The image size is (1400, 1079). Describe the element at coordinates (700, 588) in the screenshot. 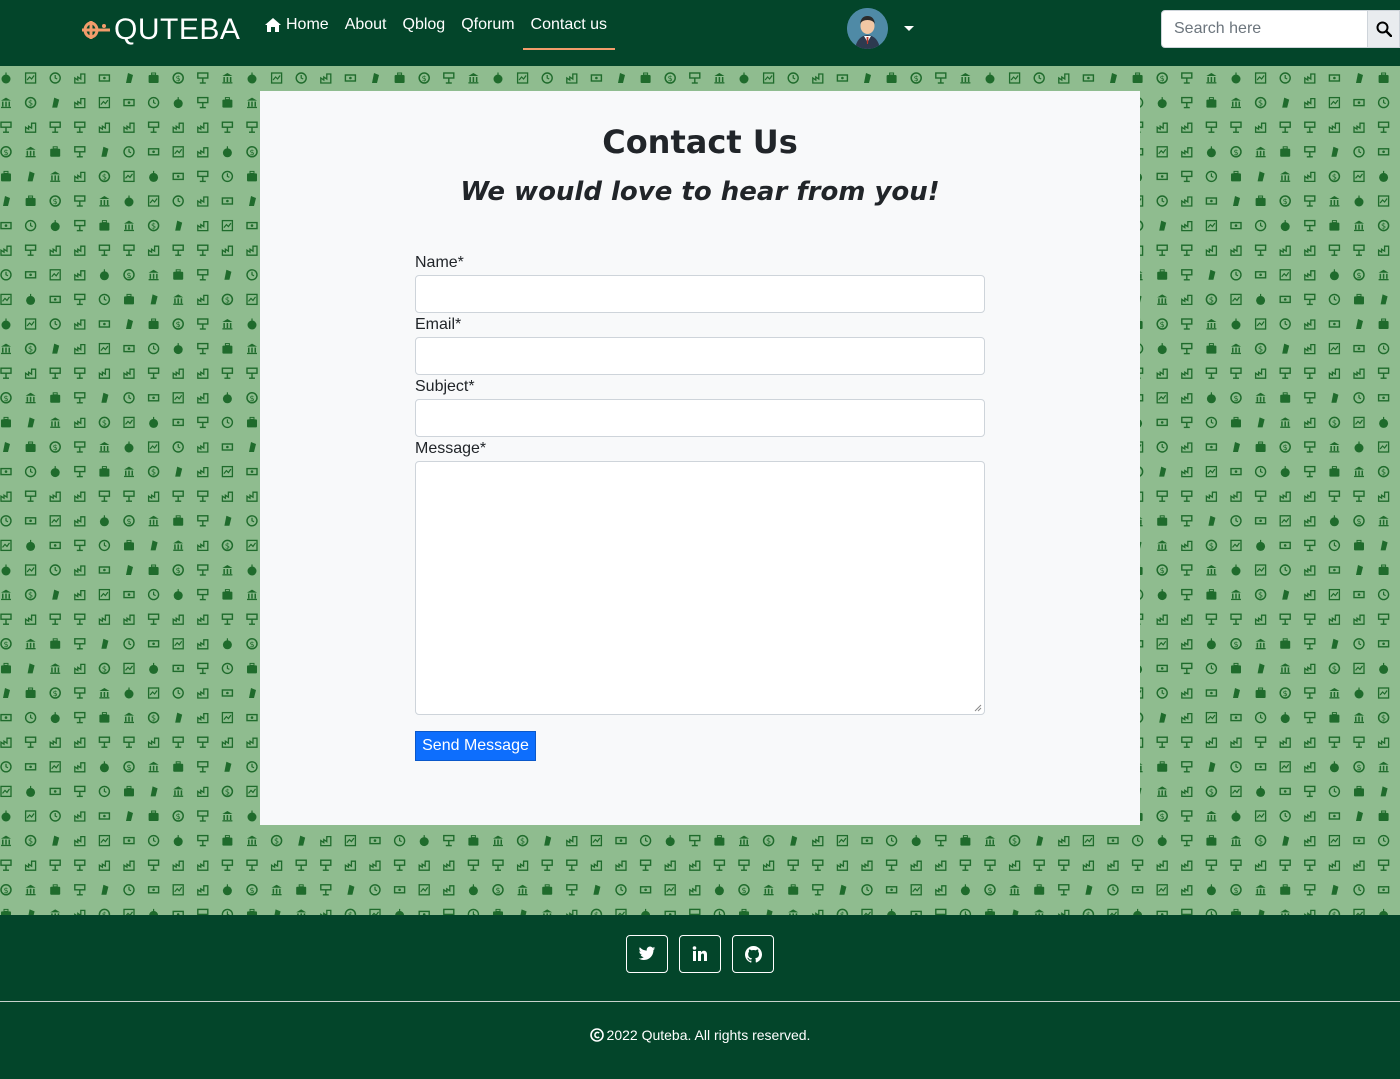

I see `message-field` at that location.